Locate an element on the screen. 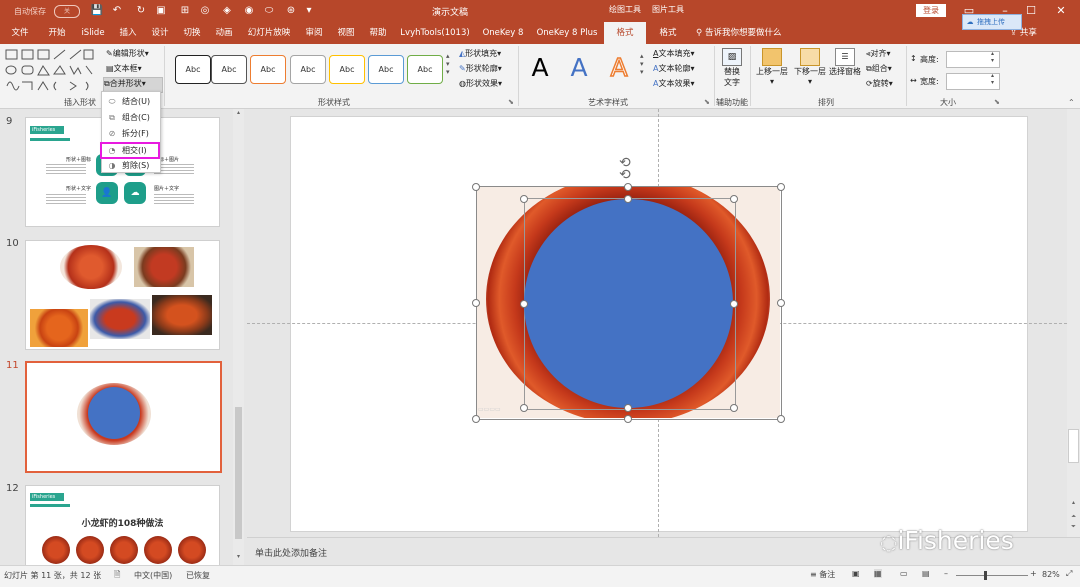  text-fill-button: A文本填充▾ is located at coordinates (683, 54).